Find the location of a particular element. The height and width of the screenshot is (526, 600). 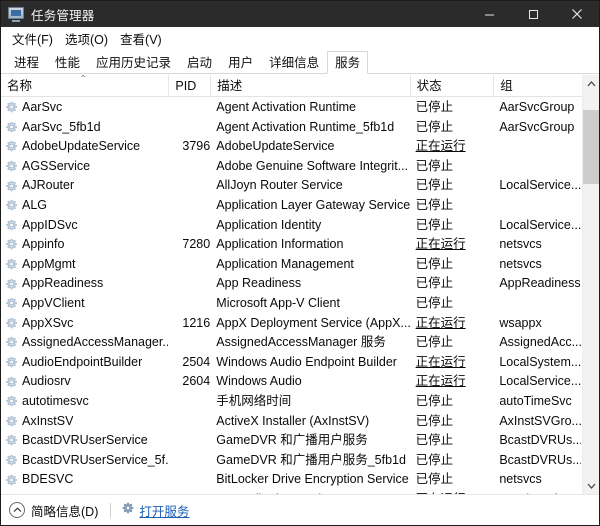

column-header-group: 组 is located at coordinates (537, 86).